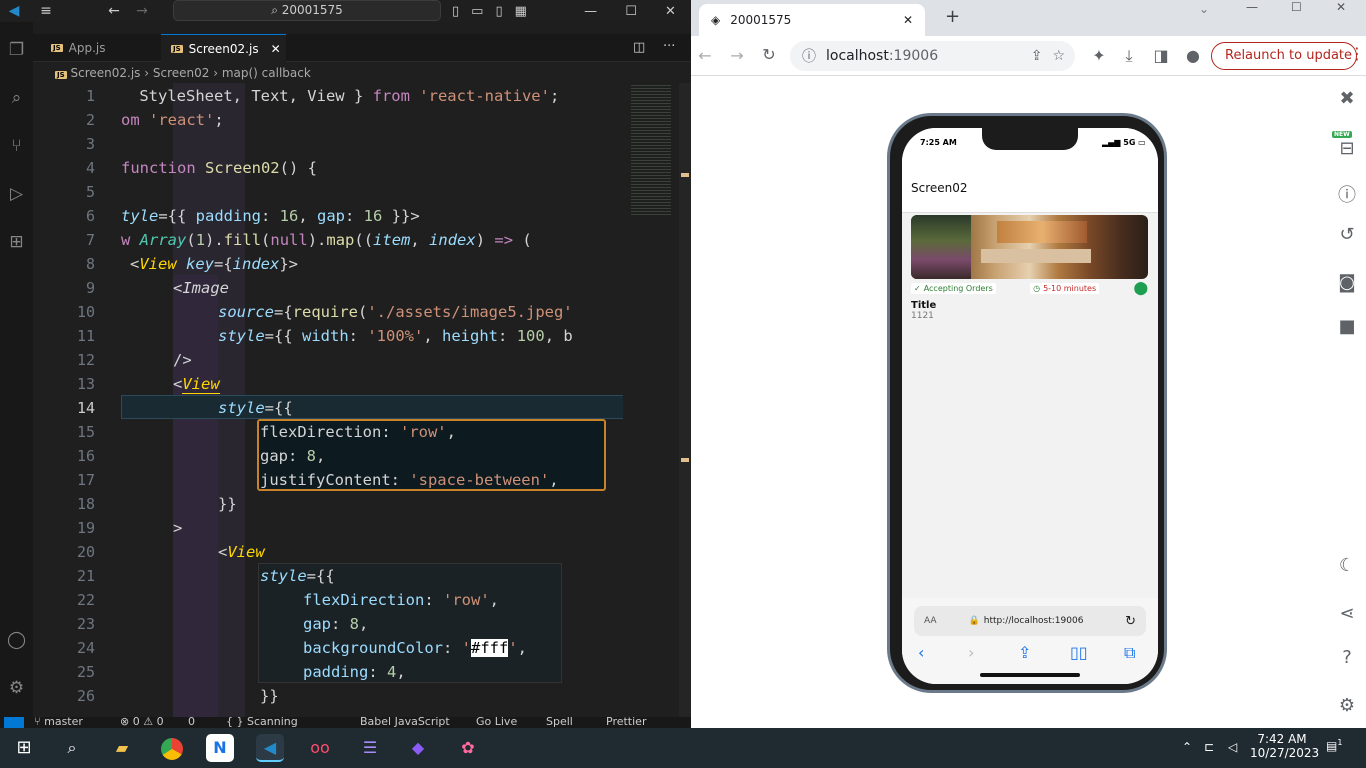 The image size is (1366, 768). Describe the element at coordinates (122, 748) in the screenshot. I see `file-explorer-icon: ▰` at that location.